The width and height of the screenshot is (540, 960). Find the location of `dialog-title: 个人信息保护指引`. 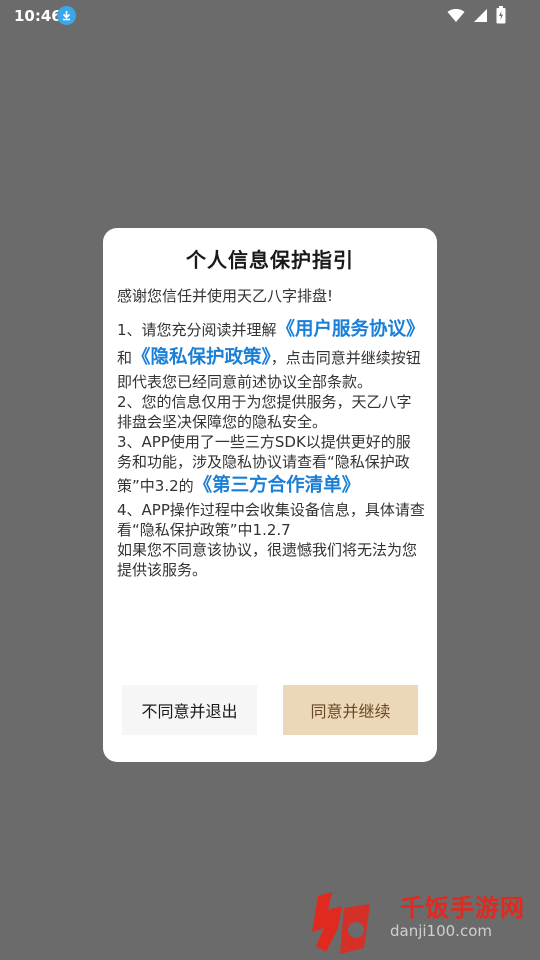

dialog-title: 个人信息保护指引 is located at coordinates (270, 260).